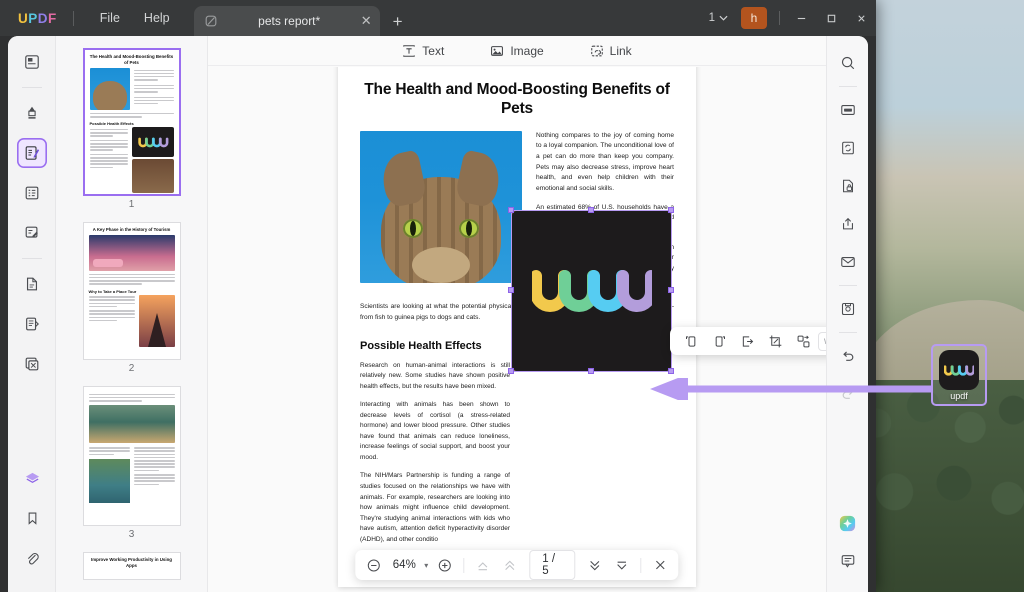 This screenshot has height=592, width=1024. I want to click on sidebar-item-protect-tool, so click(32, 364).